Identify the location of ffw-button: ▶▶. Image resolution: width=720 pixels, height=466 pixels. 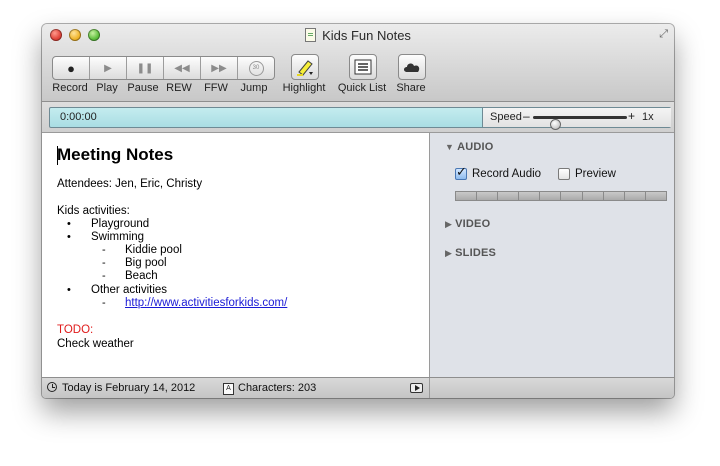
(219, 68).